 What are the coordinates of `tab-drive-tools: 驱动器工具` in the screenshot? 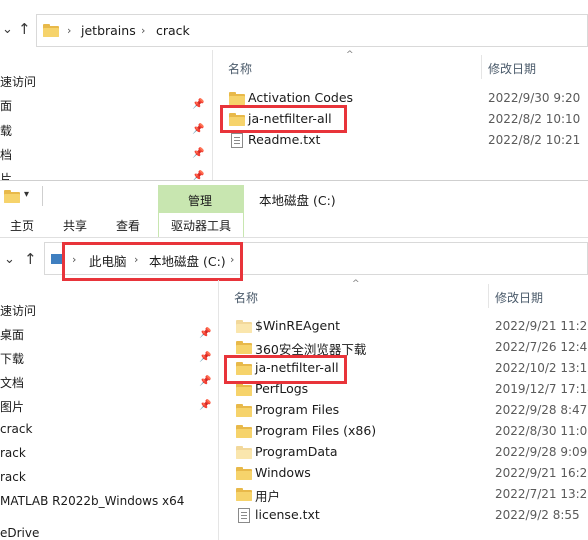 It's located at (201, 225).